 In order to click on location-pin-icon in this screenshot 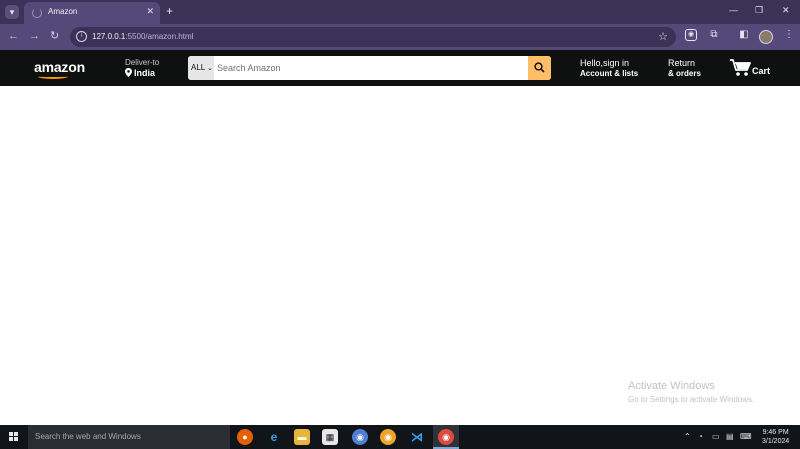, I will do `click(128, 72)`.